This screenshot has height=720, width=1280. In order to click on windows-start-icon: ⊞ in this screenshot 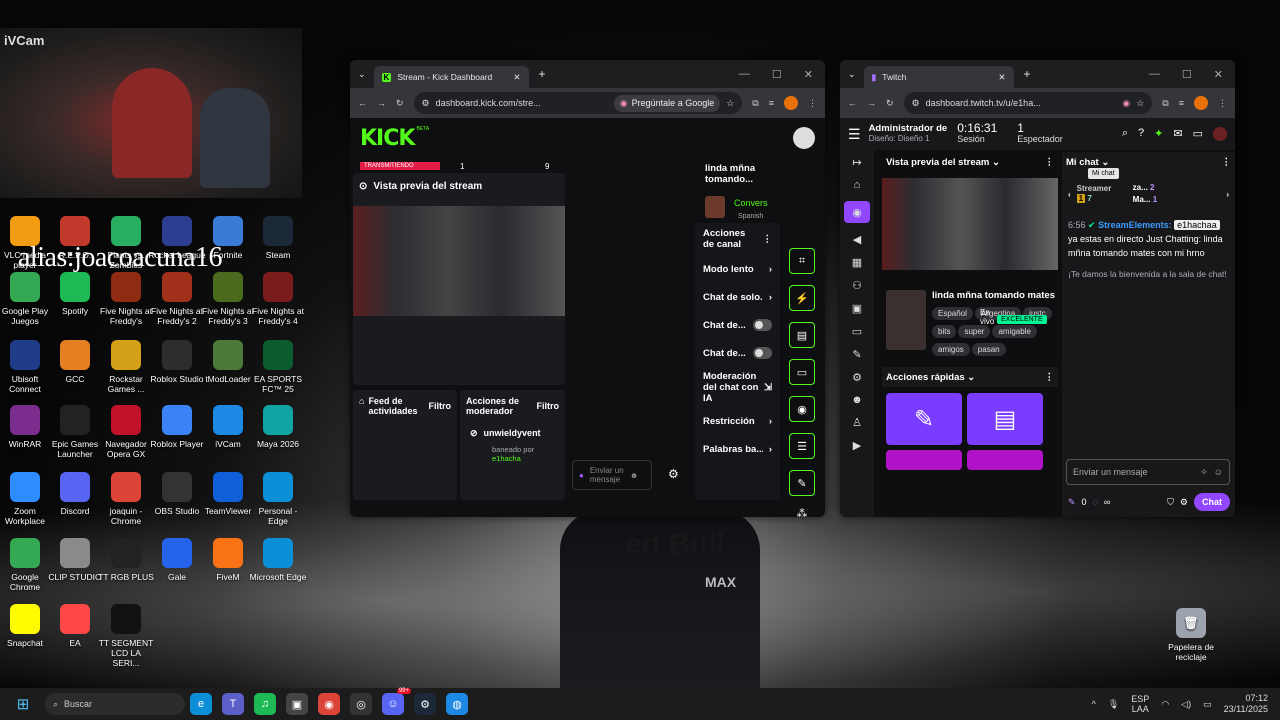, I will do `click(23, 704)`.